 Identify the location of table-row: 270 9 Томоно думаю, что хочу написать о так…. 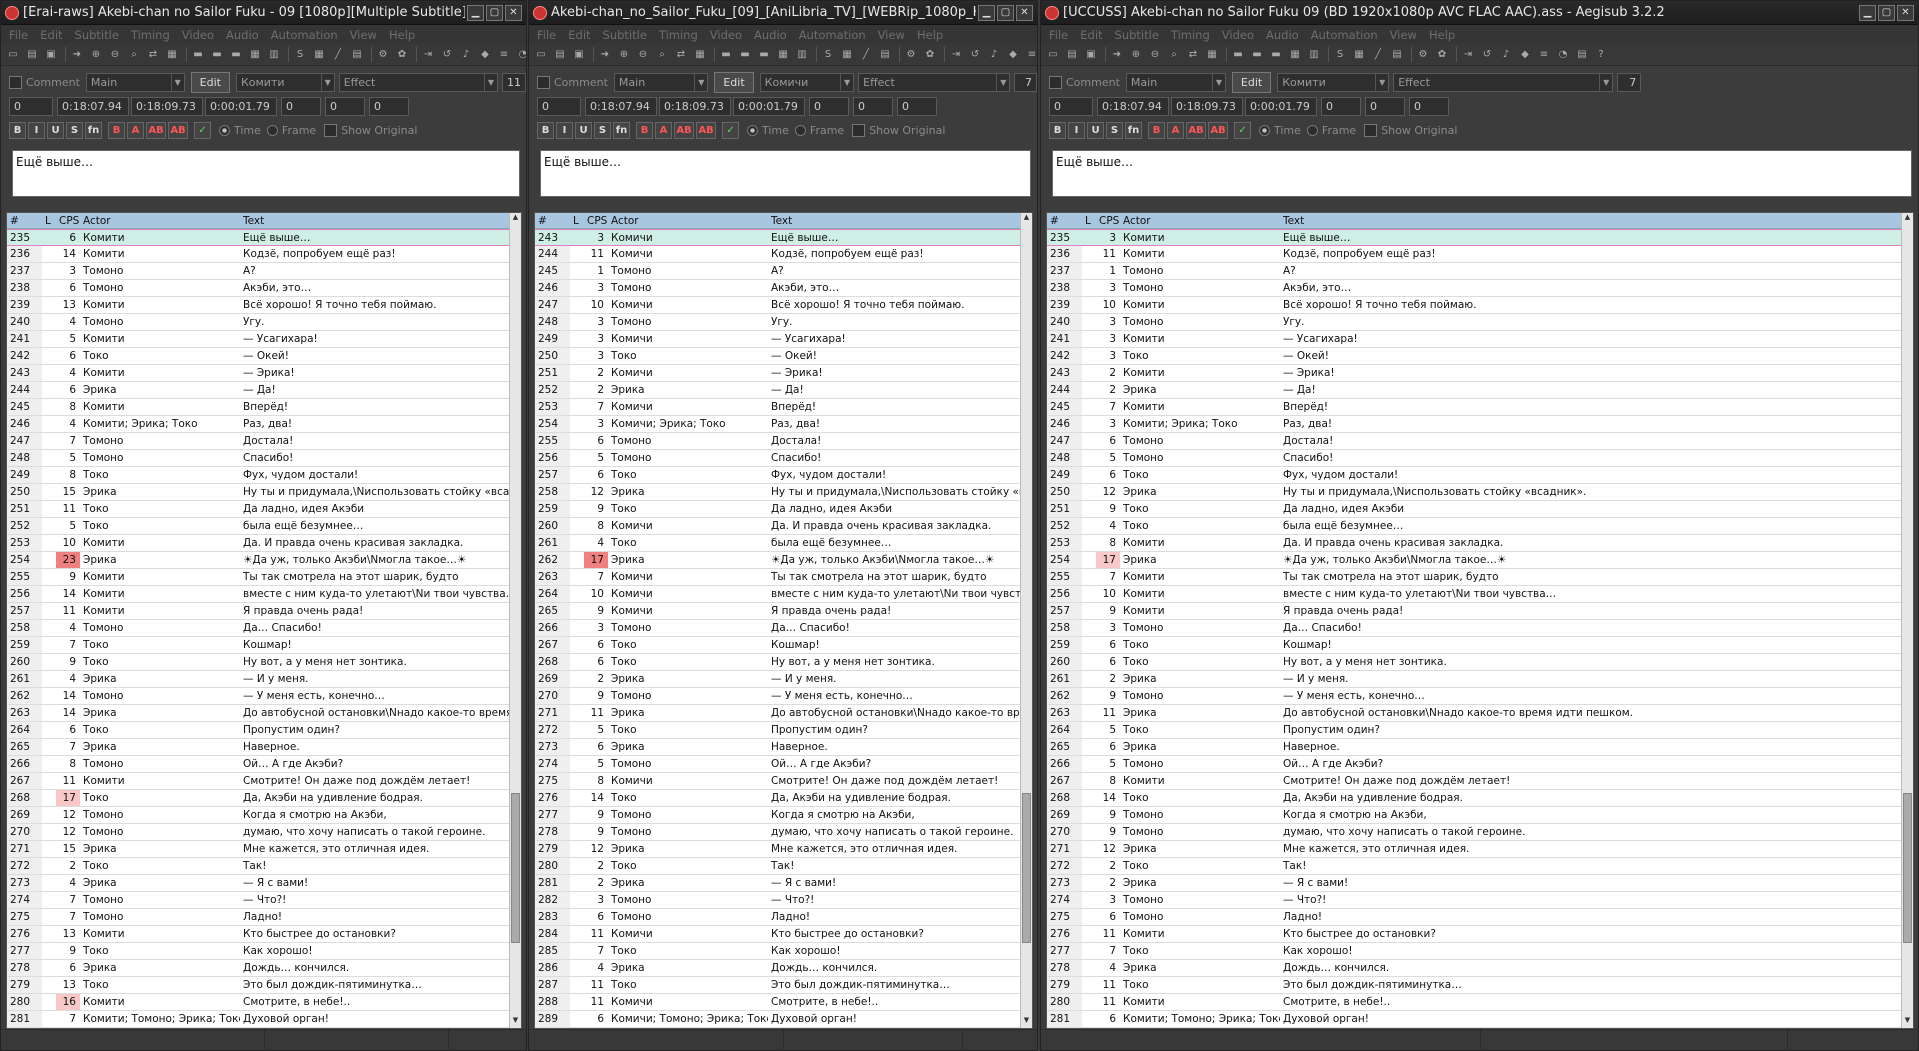
(1480, 832).